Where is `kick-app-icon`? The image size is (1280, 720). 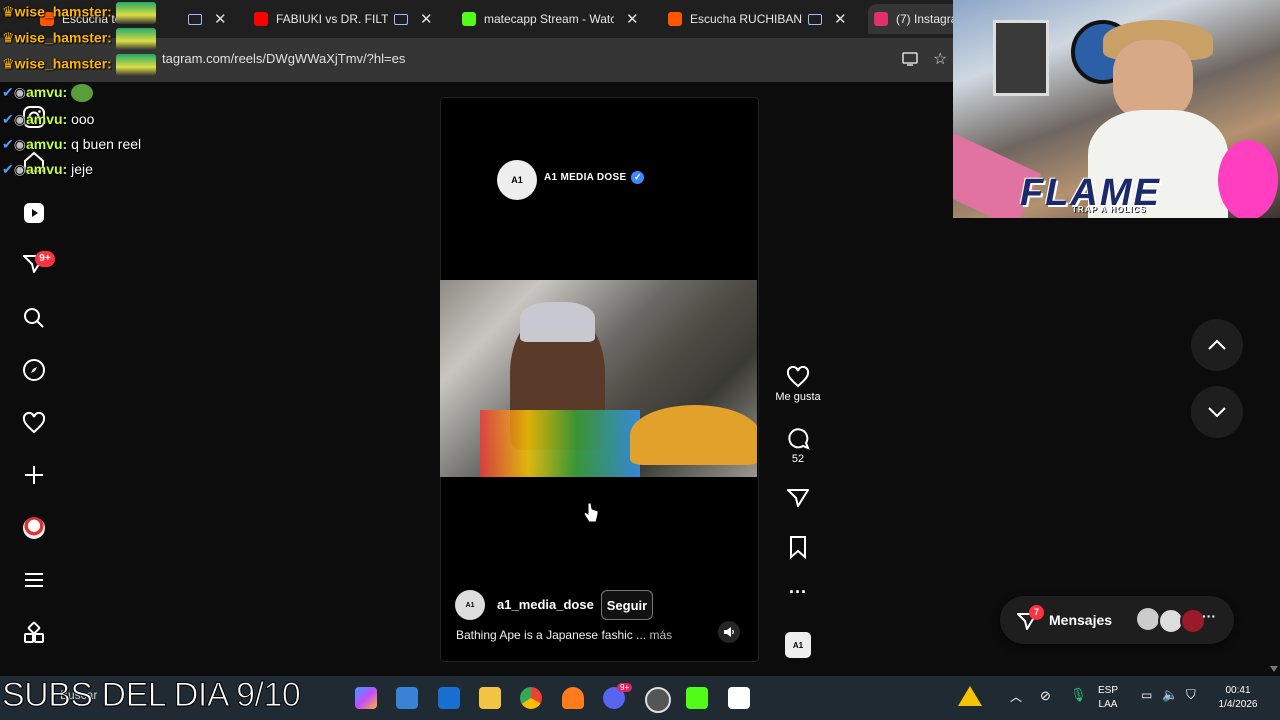 kick-app-icon is located at coordinates (697, 698).